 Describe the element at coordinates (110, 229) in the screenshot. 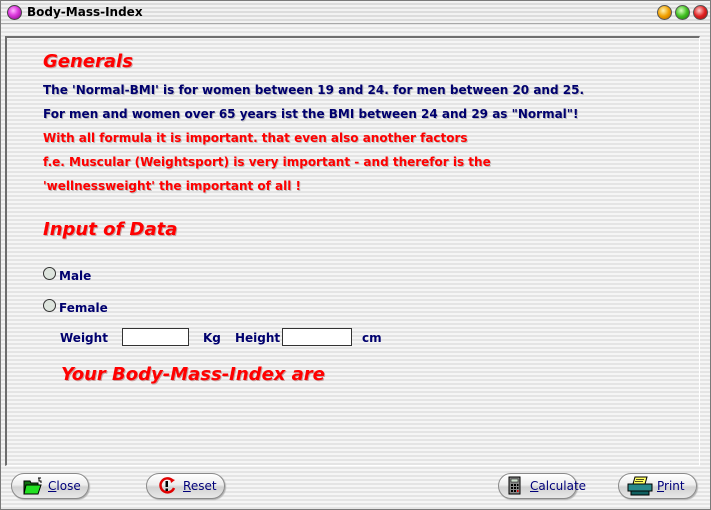

I see `input-heading: Input of Data` at that location.